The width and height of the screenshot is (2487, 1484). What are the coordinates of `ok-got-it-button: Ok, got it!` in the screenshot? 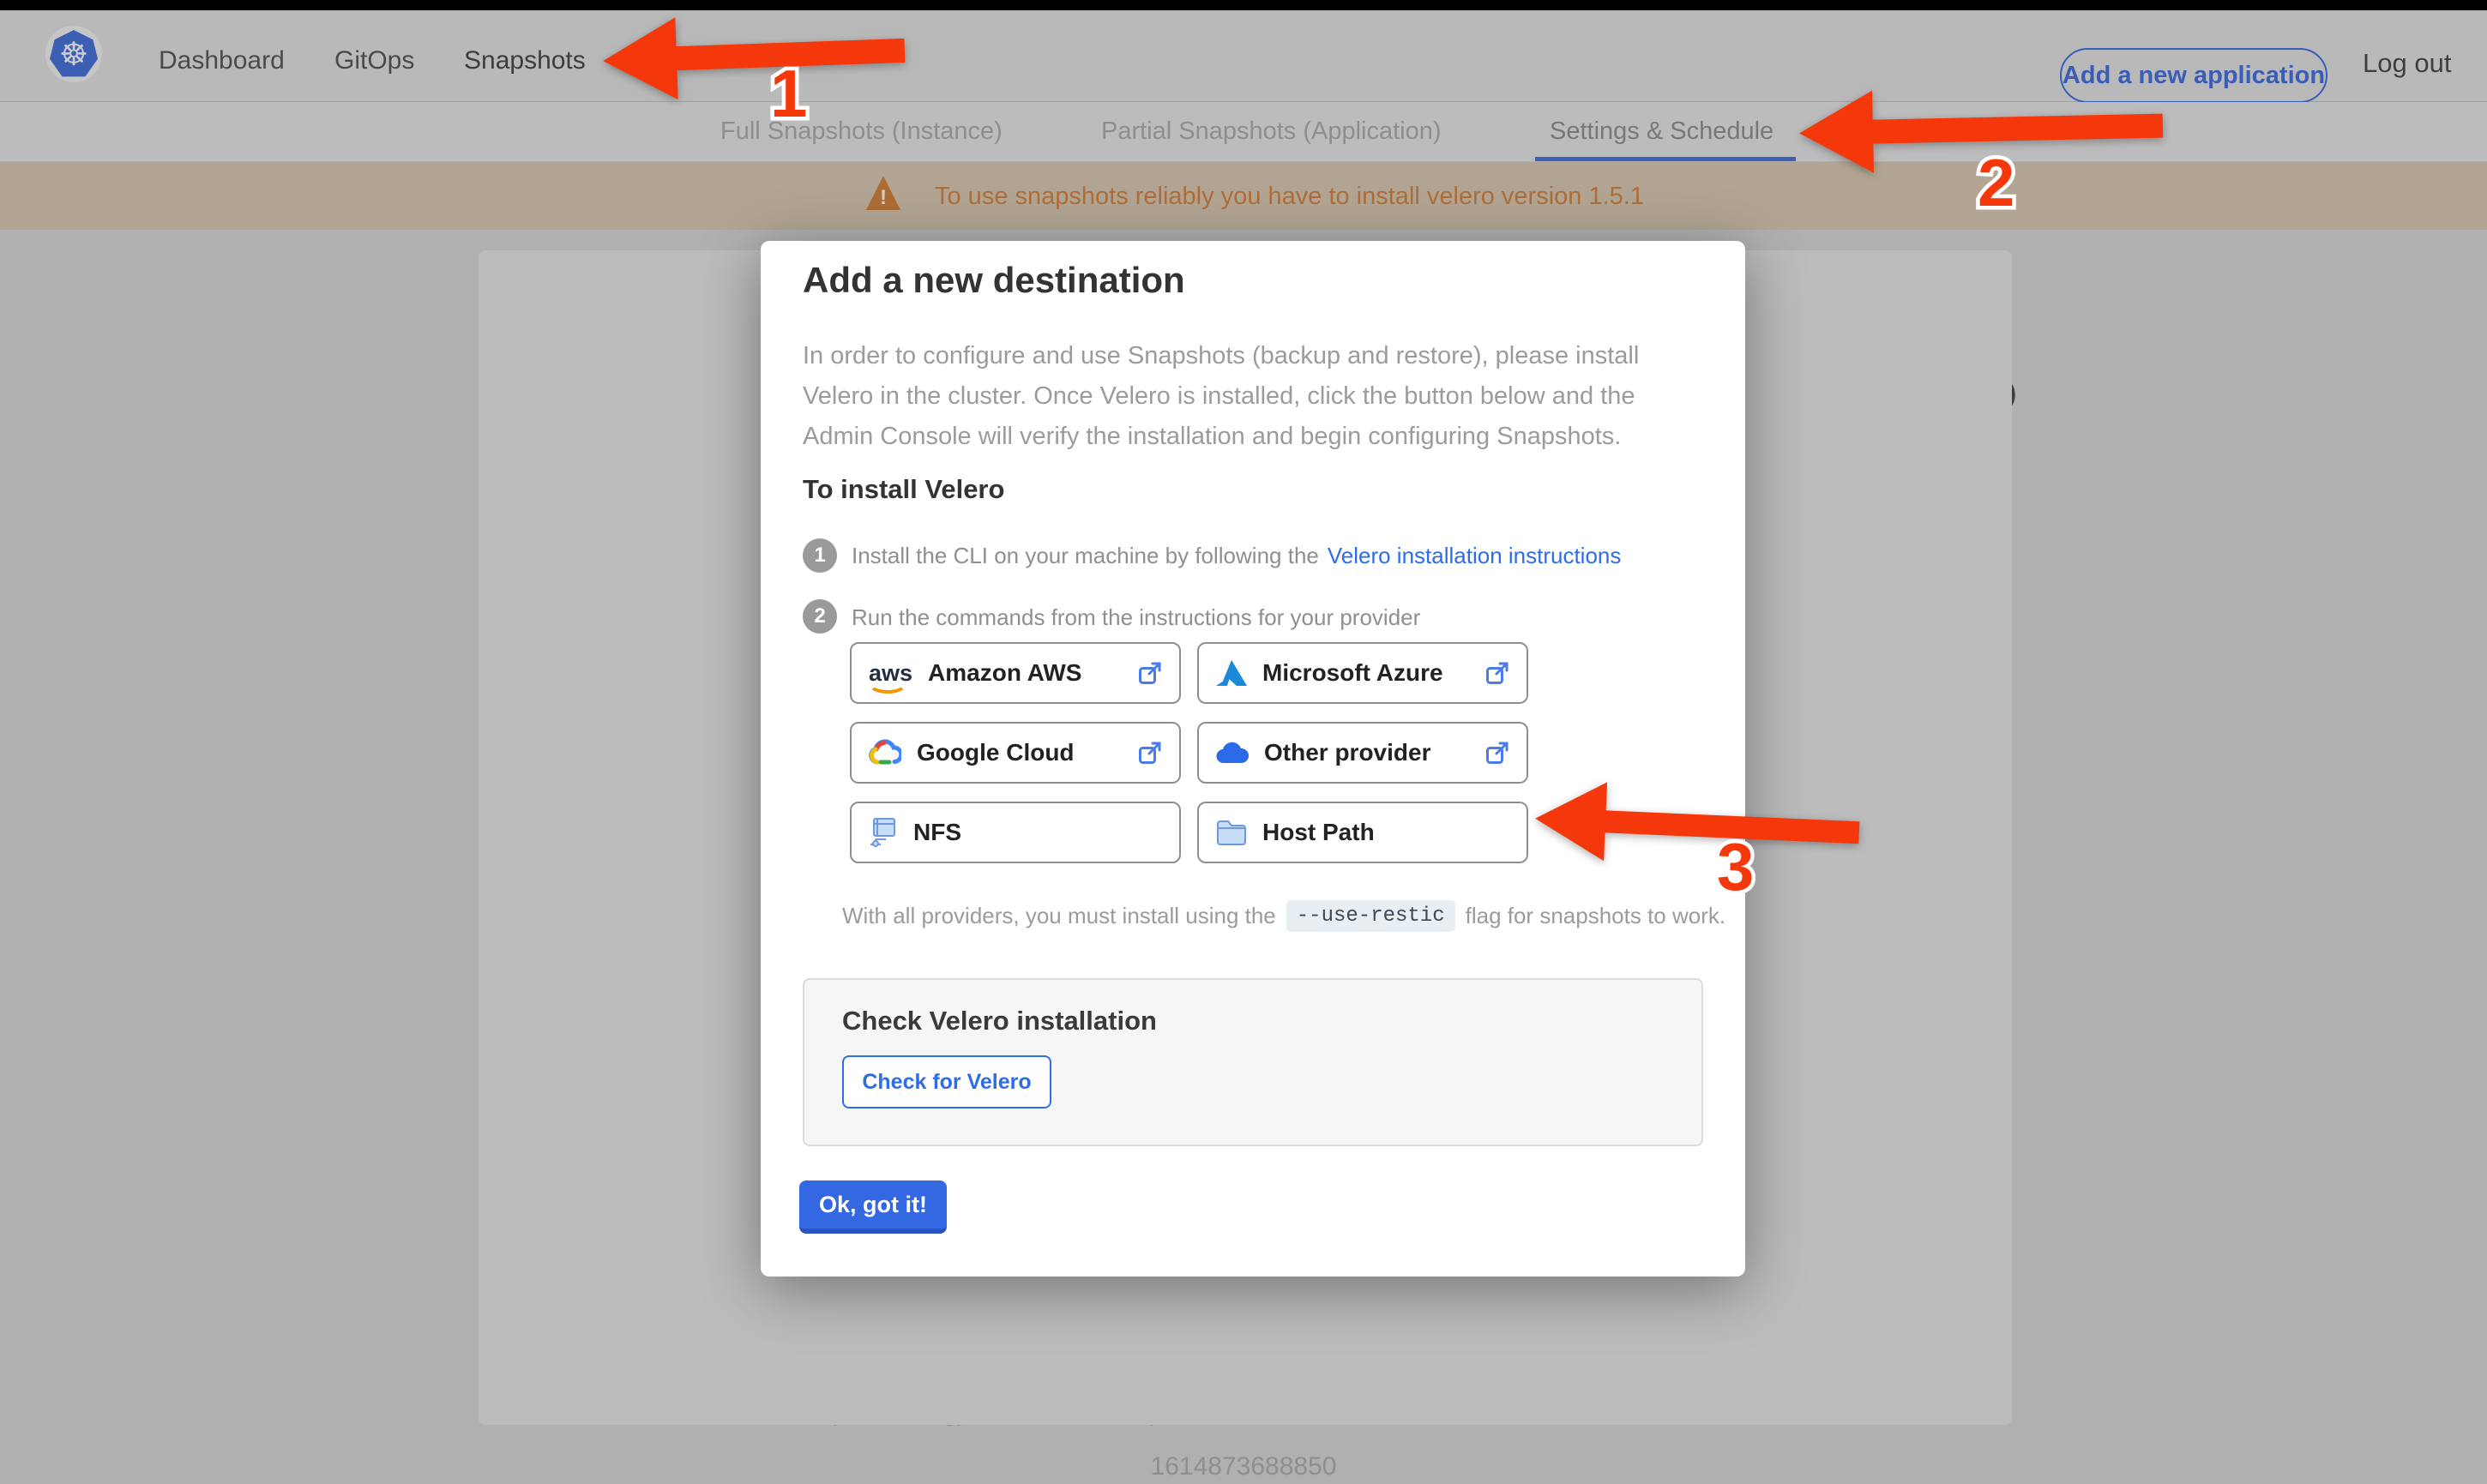 It's located at (873, 1207).